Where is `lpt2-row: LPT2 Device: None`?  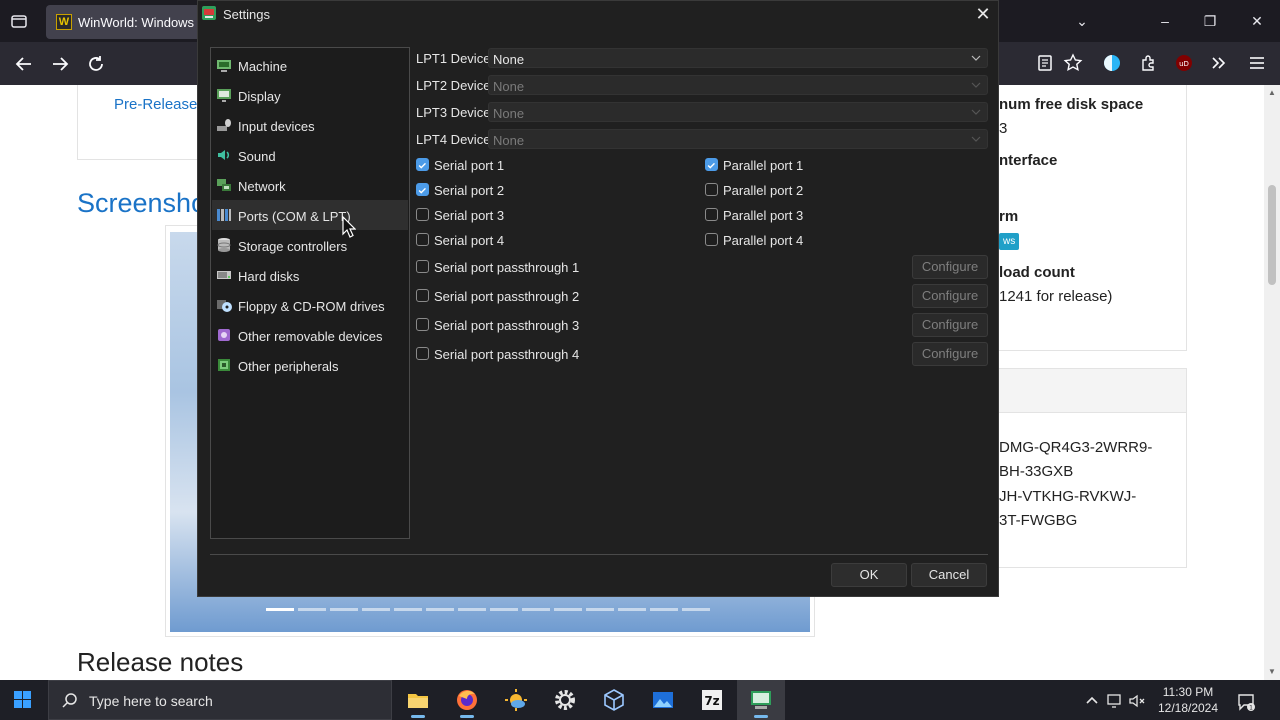 lpt2-row: LPT2 Device: None is located at coordinates (702, 85).